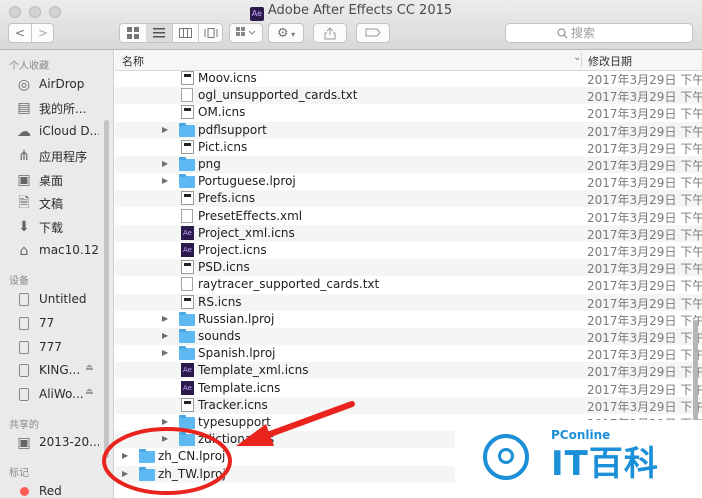  What do you see at coordinates (408, 216) in the screenshot?
I see `file-row: PresetEffects.xml 2017年3月29日 下午` at bounding box center [408, 216].